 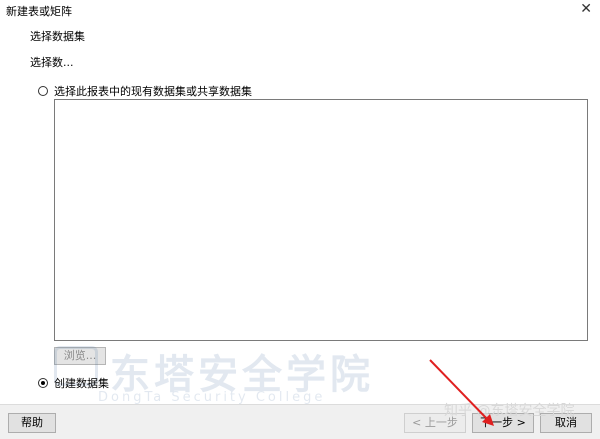 I want to click on create-dataset-radio, so click(x=43, y=383).